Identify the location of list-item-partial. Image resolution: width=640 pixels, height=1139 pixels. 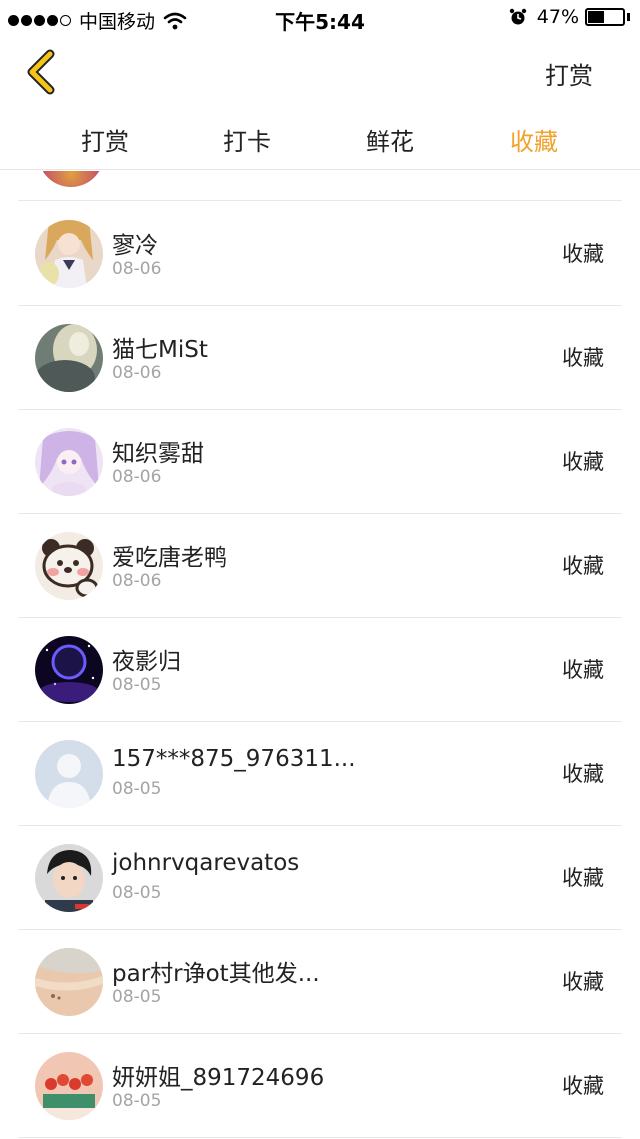
(320, 186).